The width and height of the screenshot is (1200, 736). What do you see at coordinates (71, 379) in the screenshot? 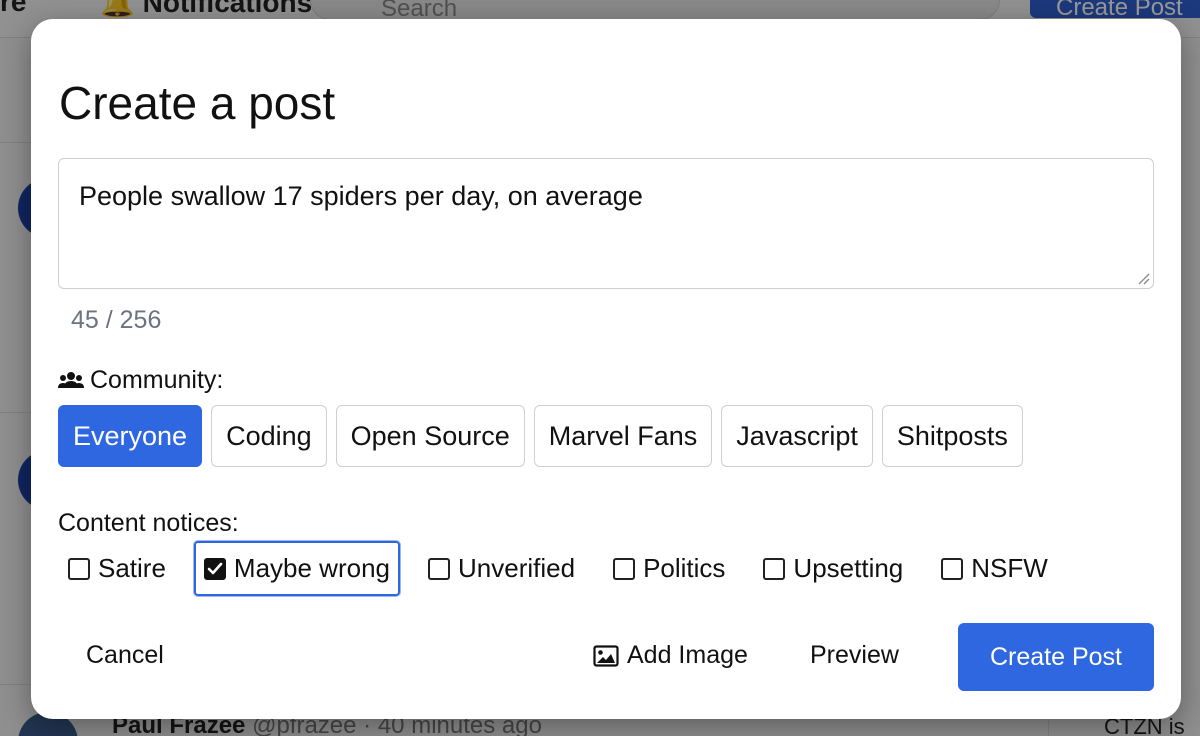
I see `users-icon` at bounding box center [71, 379].